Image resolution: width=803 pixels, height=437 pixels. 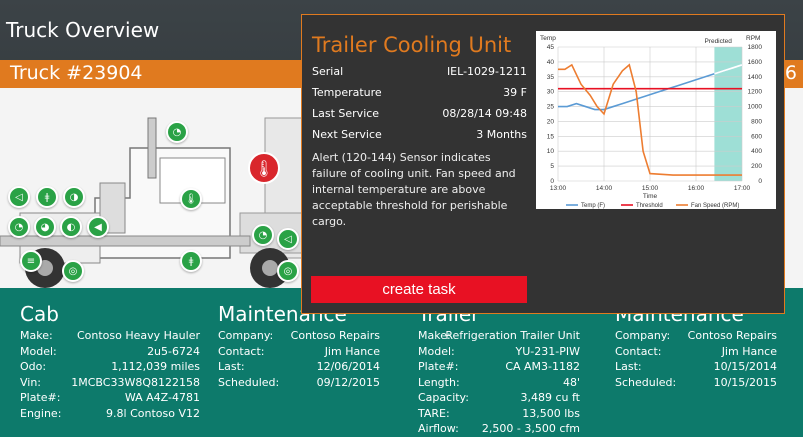 I want to click on y-left-tick: 15, so click(x=551, y=136).